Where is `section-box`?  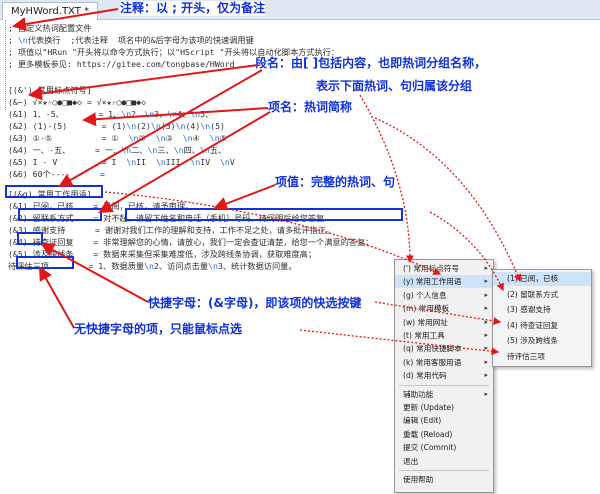
section-box is located at coordinates (54, 191).